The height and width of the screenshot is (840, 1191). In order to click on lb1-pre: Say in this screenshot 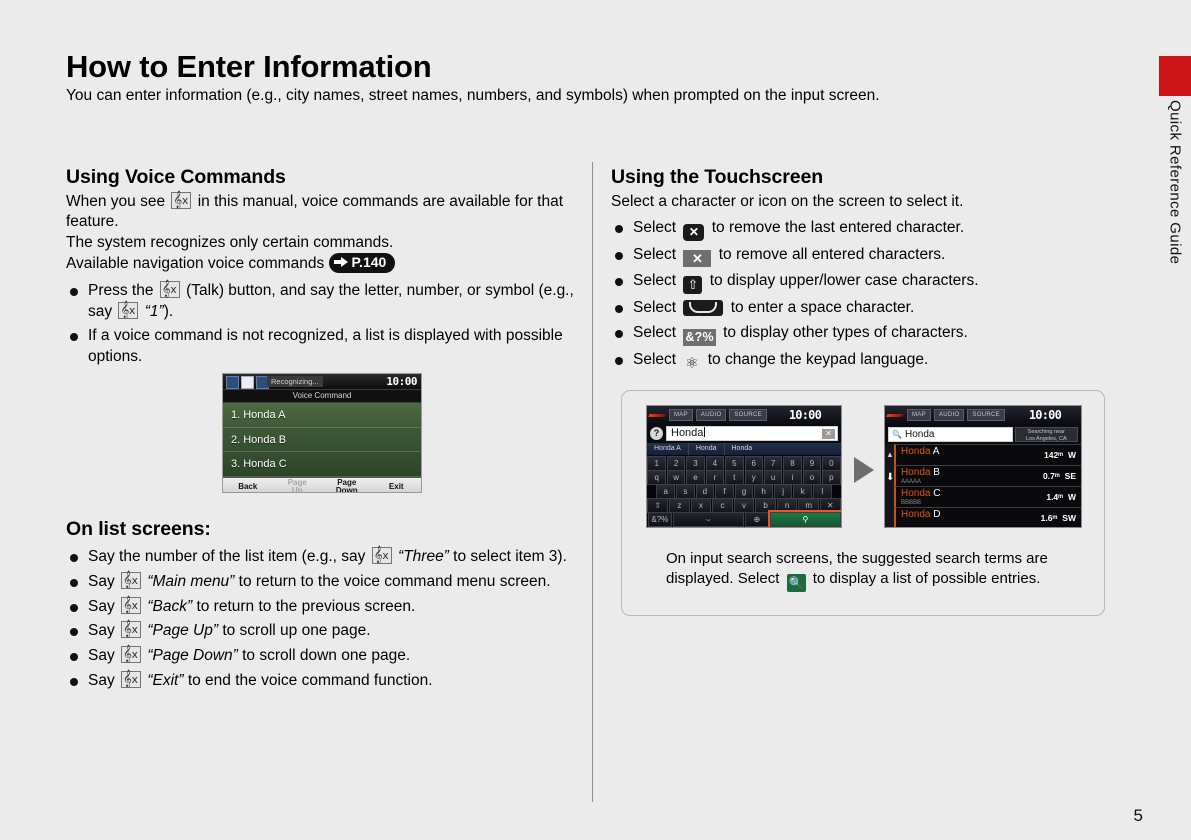, I will do `click(101, 581)`.